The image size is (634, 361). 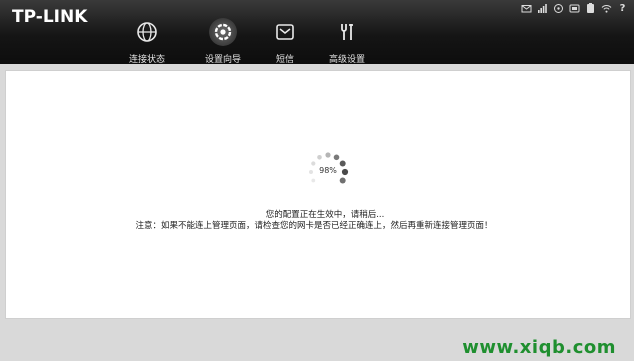 I want to click on wifi-icon, so click(x=606, y=8).